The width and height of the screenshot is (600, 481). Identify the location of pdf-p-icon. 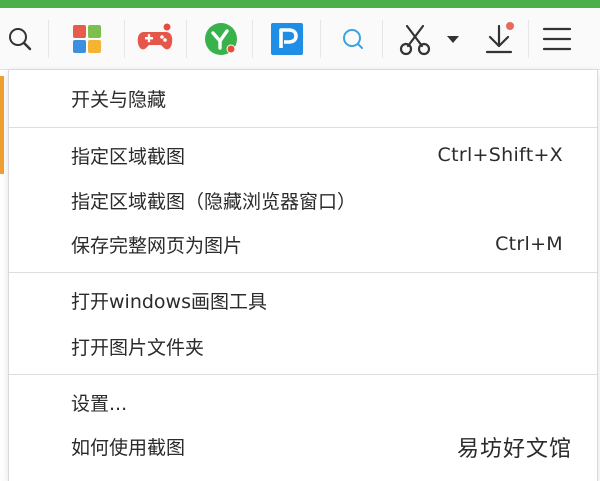
(287, 39).